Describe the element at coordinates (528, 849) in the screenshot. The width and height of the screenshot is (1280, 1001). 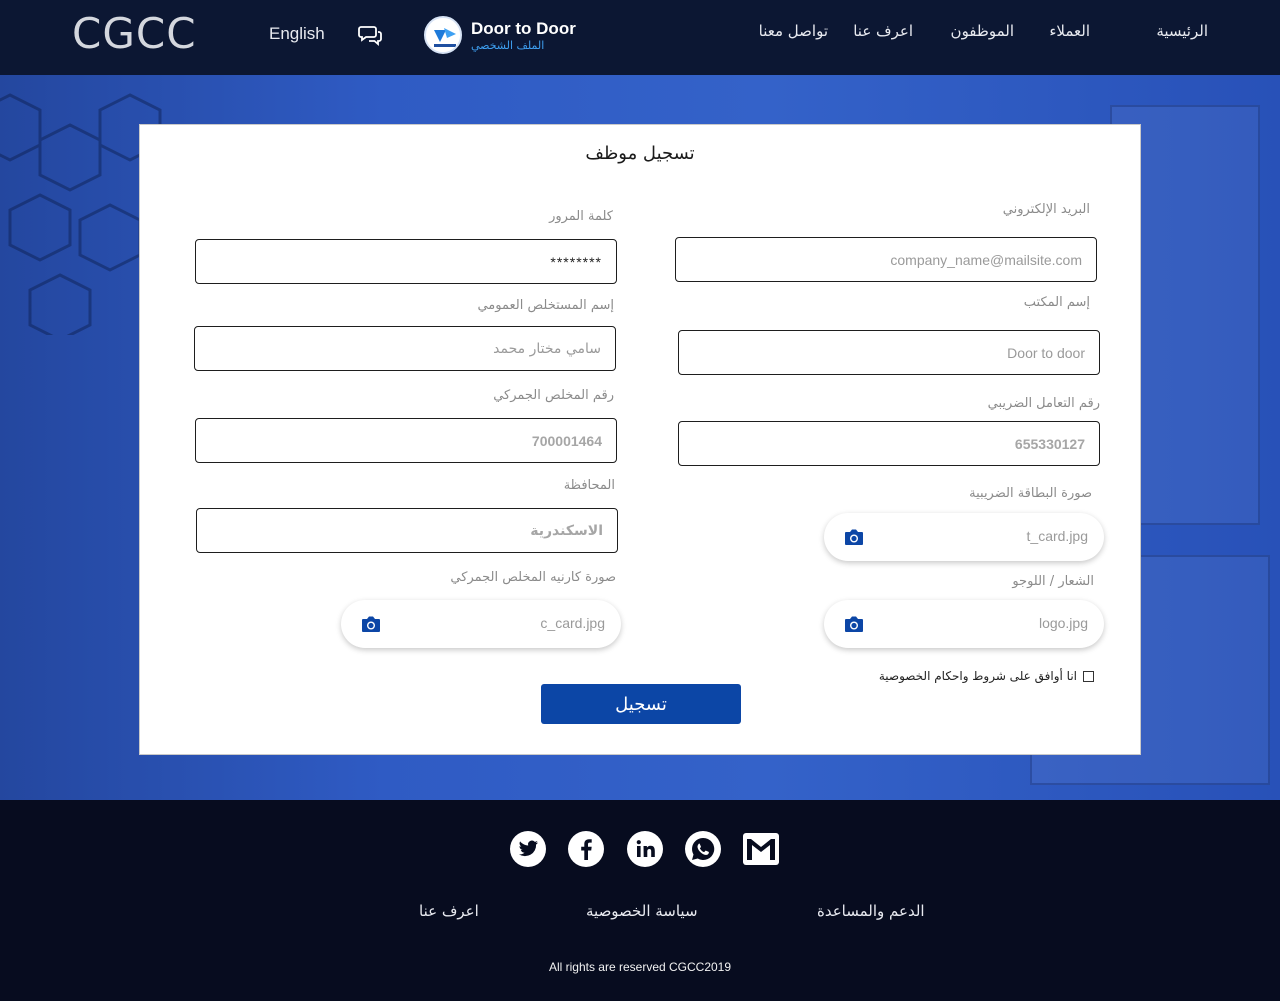
I see `twitter-icon` at that location.